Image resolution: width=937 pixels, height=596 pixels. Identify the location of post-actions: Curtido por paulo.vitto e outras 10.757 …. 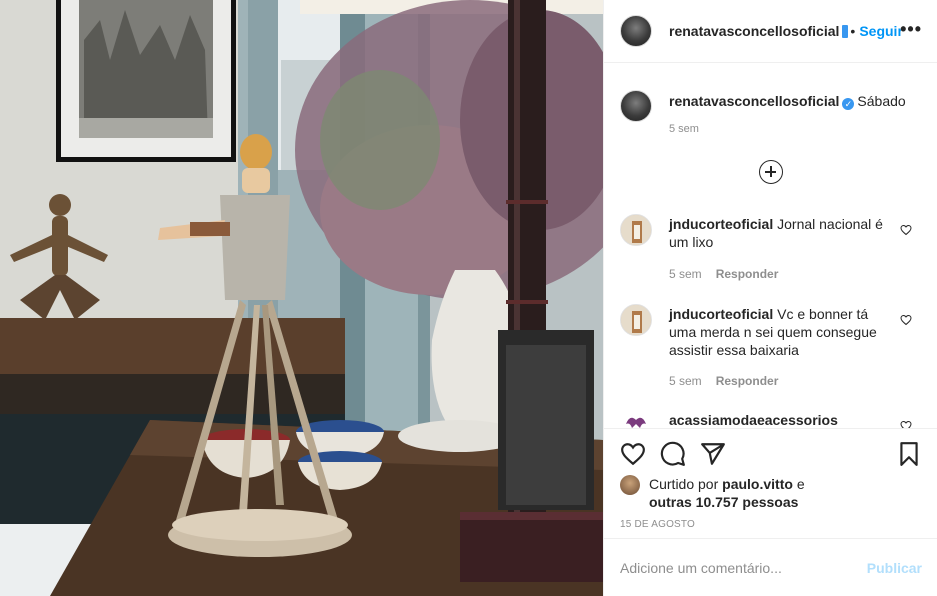
(770, 483).